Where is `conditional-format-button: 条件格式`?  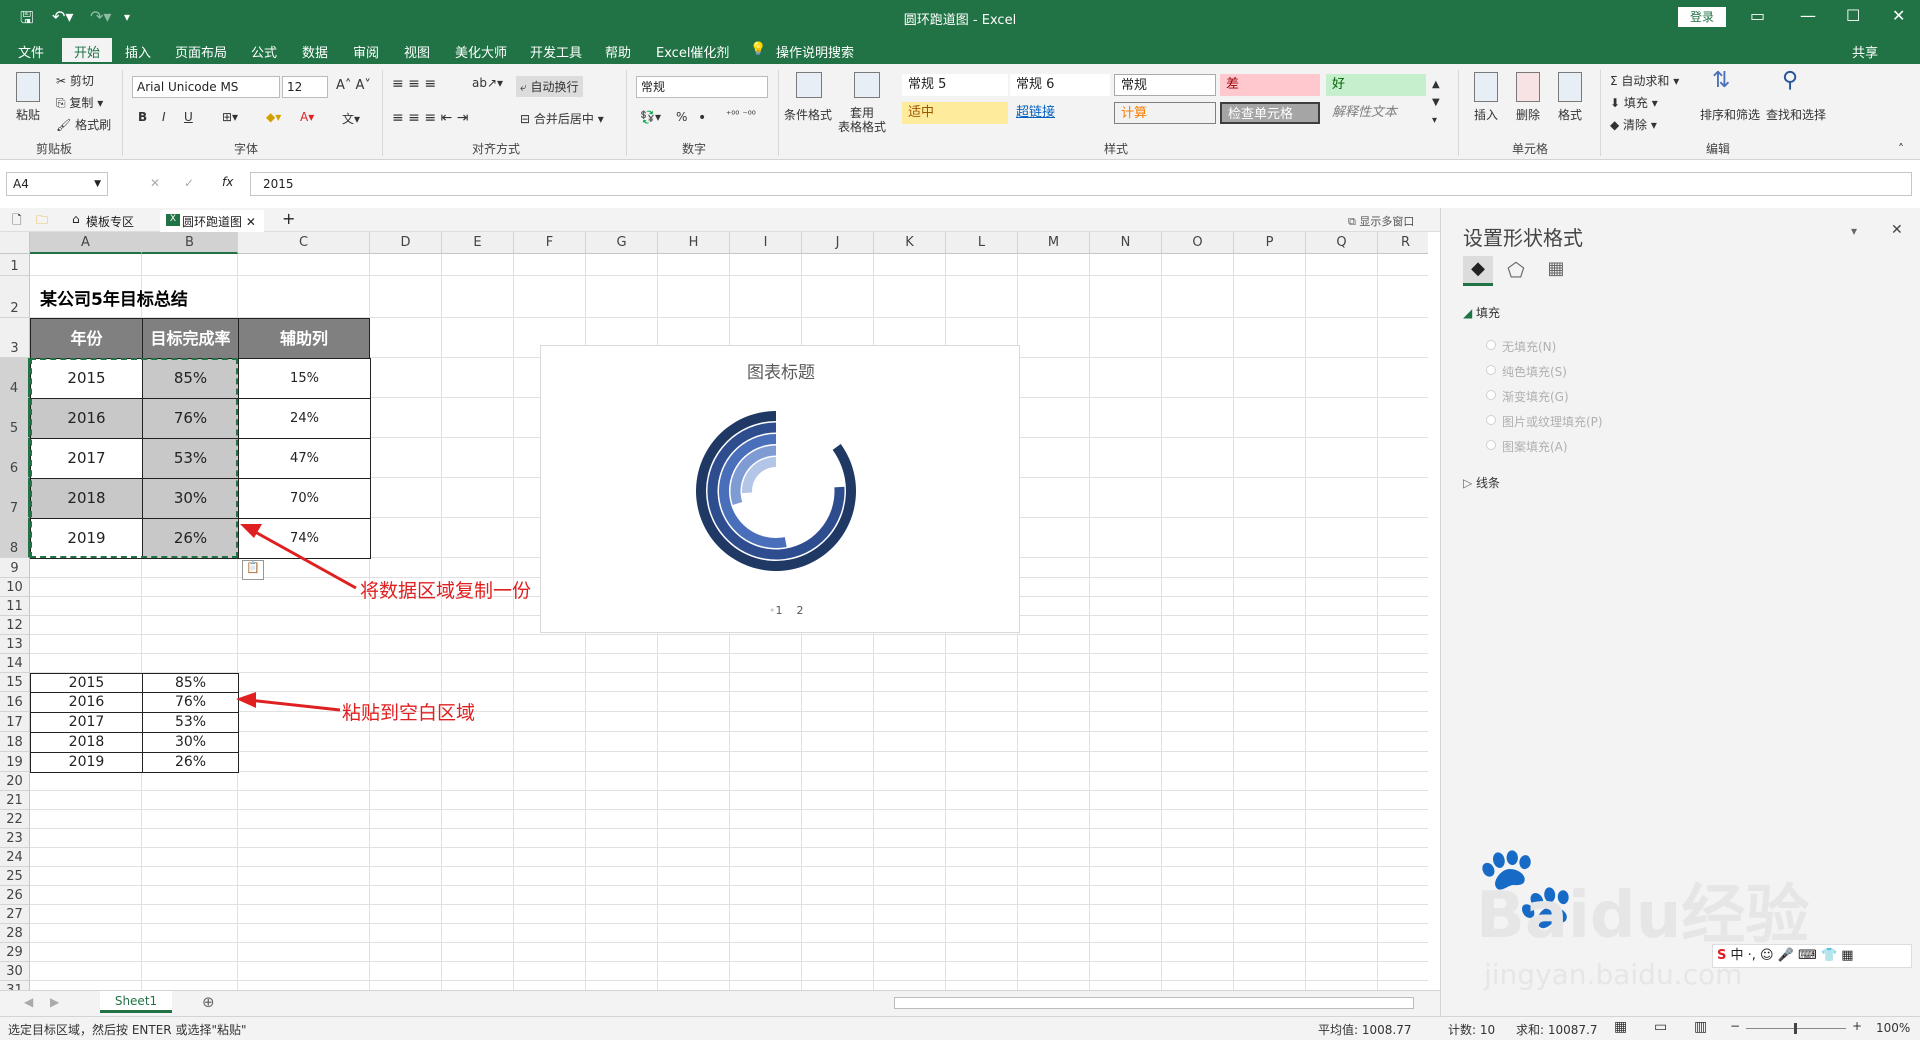 conditional-format-button: 条件格式 is located at coordinates (808, 114).